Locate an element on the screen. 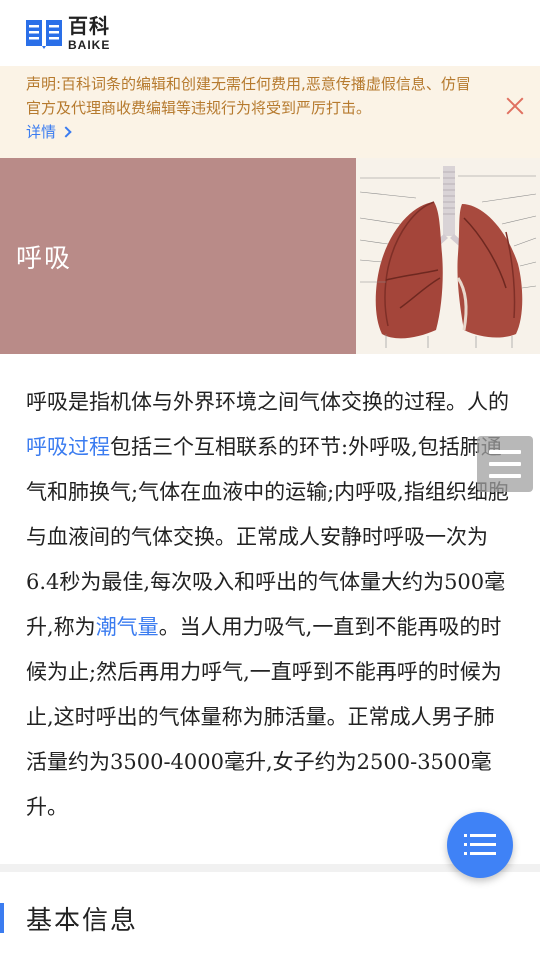 The width and height of the screenshot is (540, 960). header: 百科 BAIKE is located at coordinates (270, 33).